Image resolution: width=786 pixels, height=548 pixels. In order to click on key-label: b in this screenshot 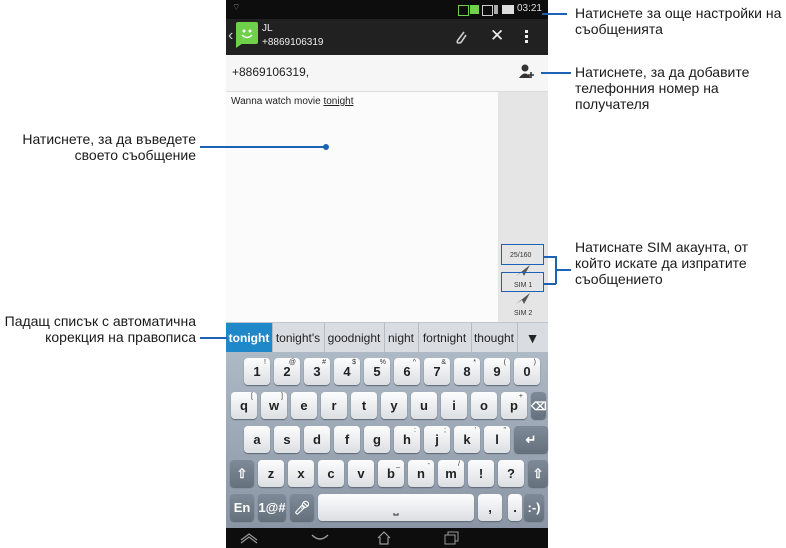, I will do `click(391, 473)`.